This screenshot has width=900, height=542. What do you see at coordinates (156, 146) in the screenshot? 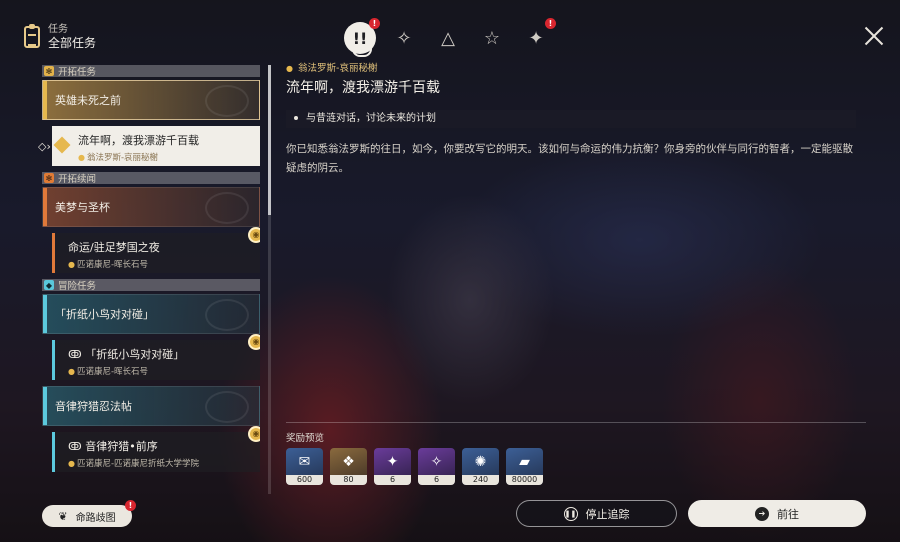
I see `quest-sub-item-selected: 流年啊，渡我漂游千百载 ● 翁法罗斯-哀丽秘榭` at bounding box center [156, 146].